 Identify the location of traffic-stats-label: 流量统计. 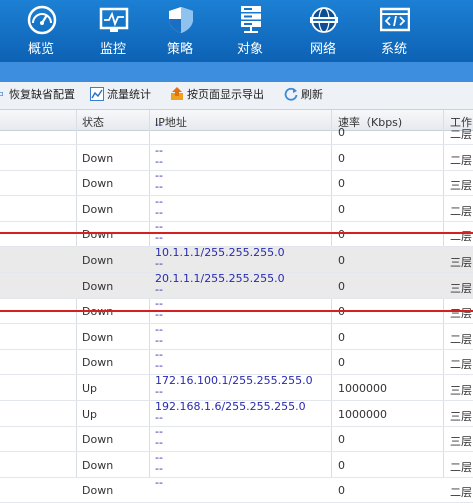
(129, 94).